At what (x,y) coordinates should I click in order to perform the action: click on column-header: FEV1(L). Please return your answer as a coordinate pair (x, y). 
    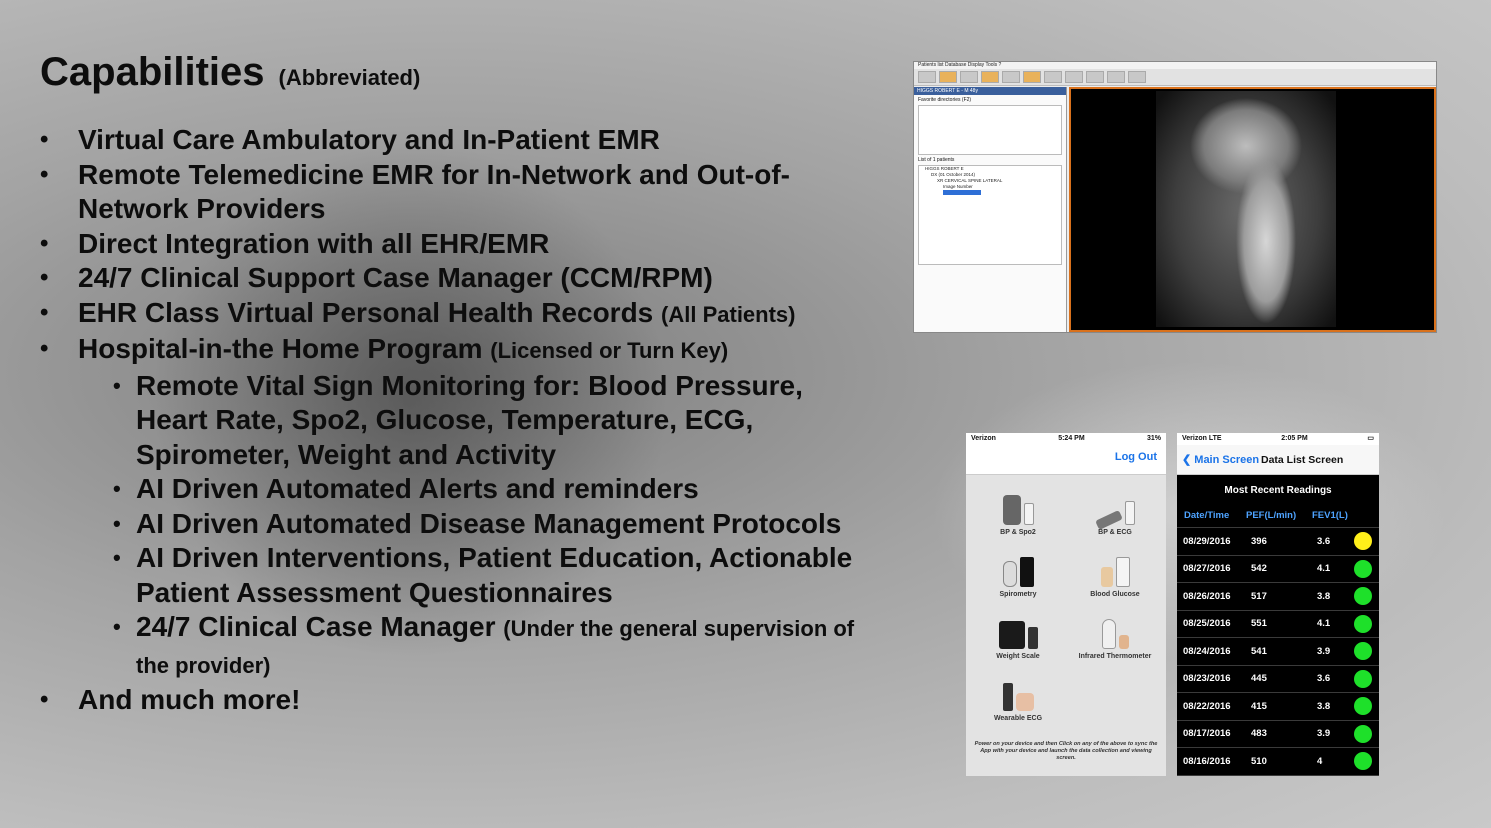
    Looking at the image, I should click on (1330, 515).